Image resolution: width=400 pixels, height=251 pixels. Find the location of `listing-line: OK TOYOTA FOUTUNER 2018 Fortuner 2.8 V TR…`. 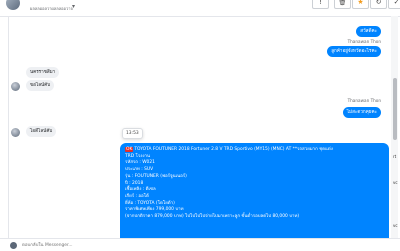

listing-line: OK TOYOTA FOUTUNER 2018 Fortuner 2.8 V TR… is located at coordinates (229, 149).